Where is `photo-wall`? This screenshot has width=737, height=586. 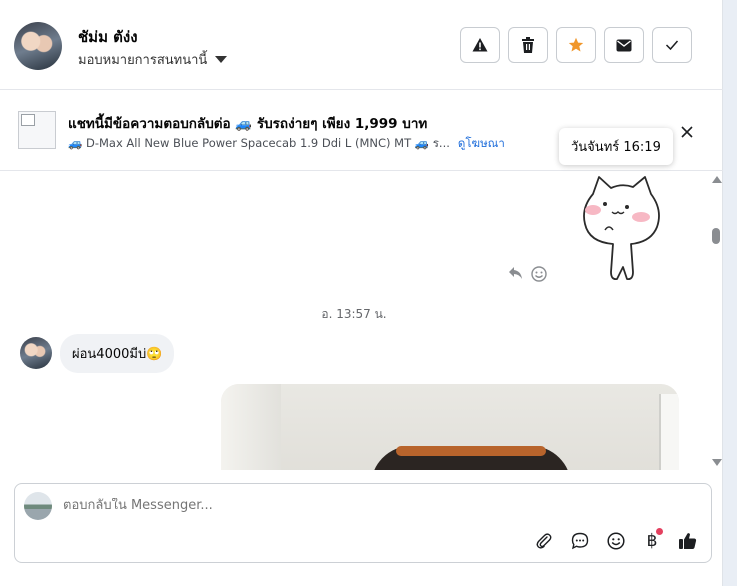 photo-wall is located at coordinates (251, 427).